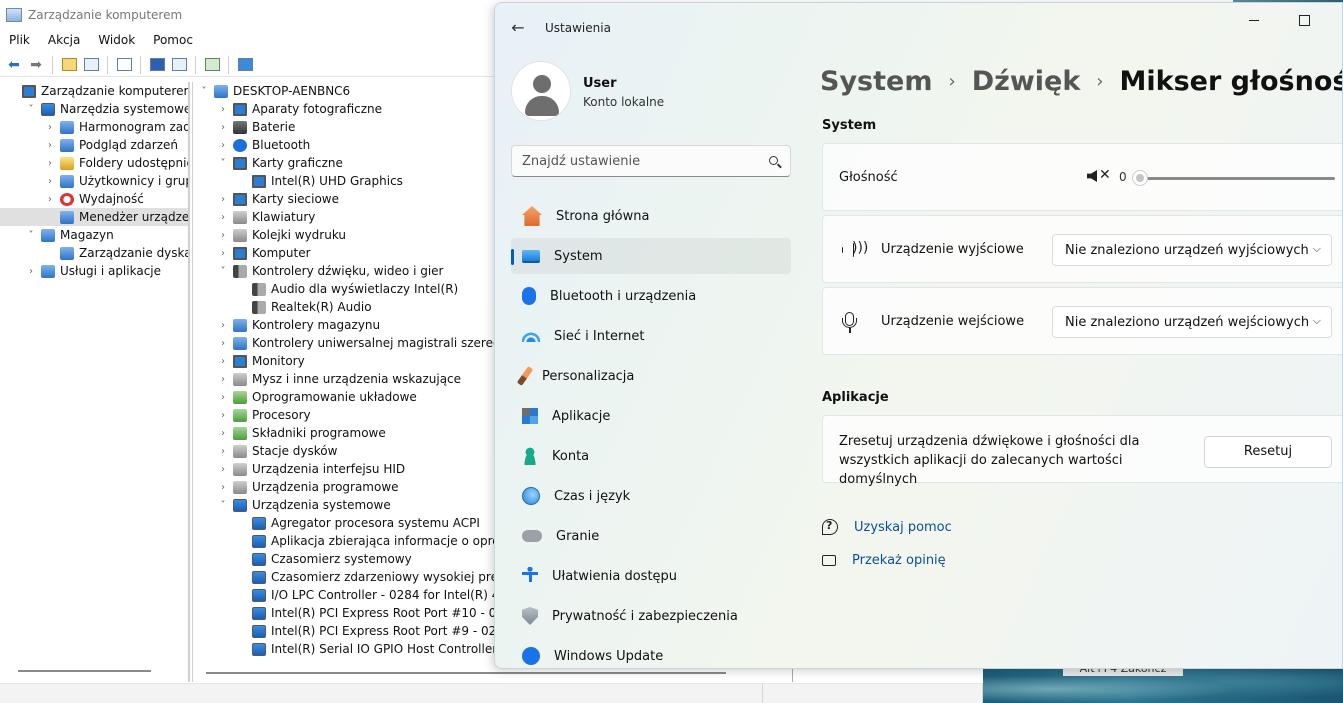  What do you see at coordinates (651, 161) in the screenshot?
I see `search-input: Znajdź ustawienie` at bounding box center [651, 161].